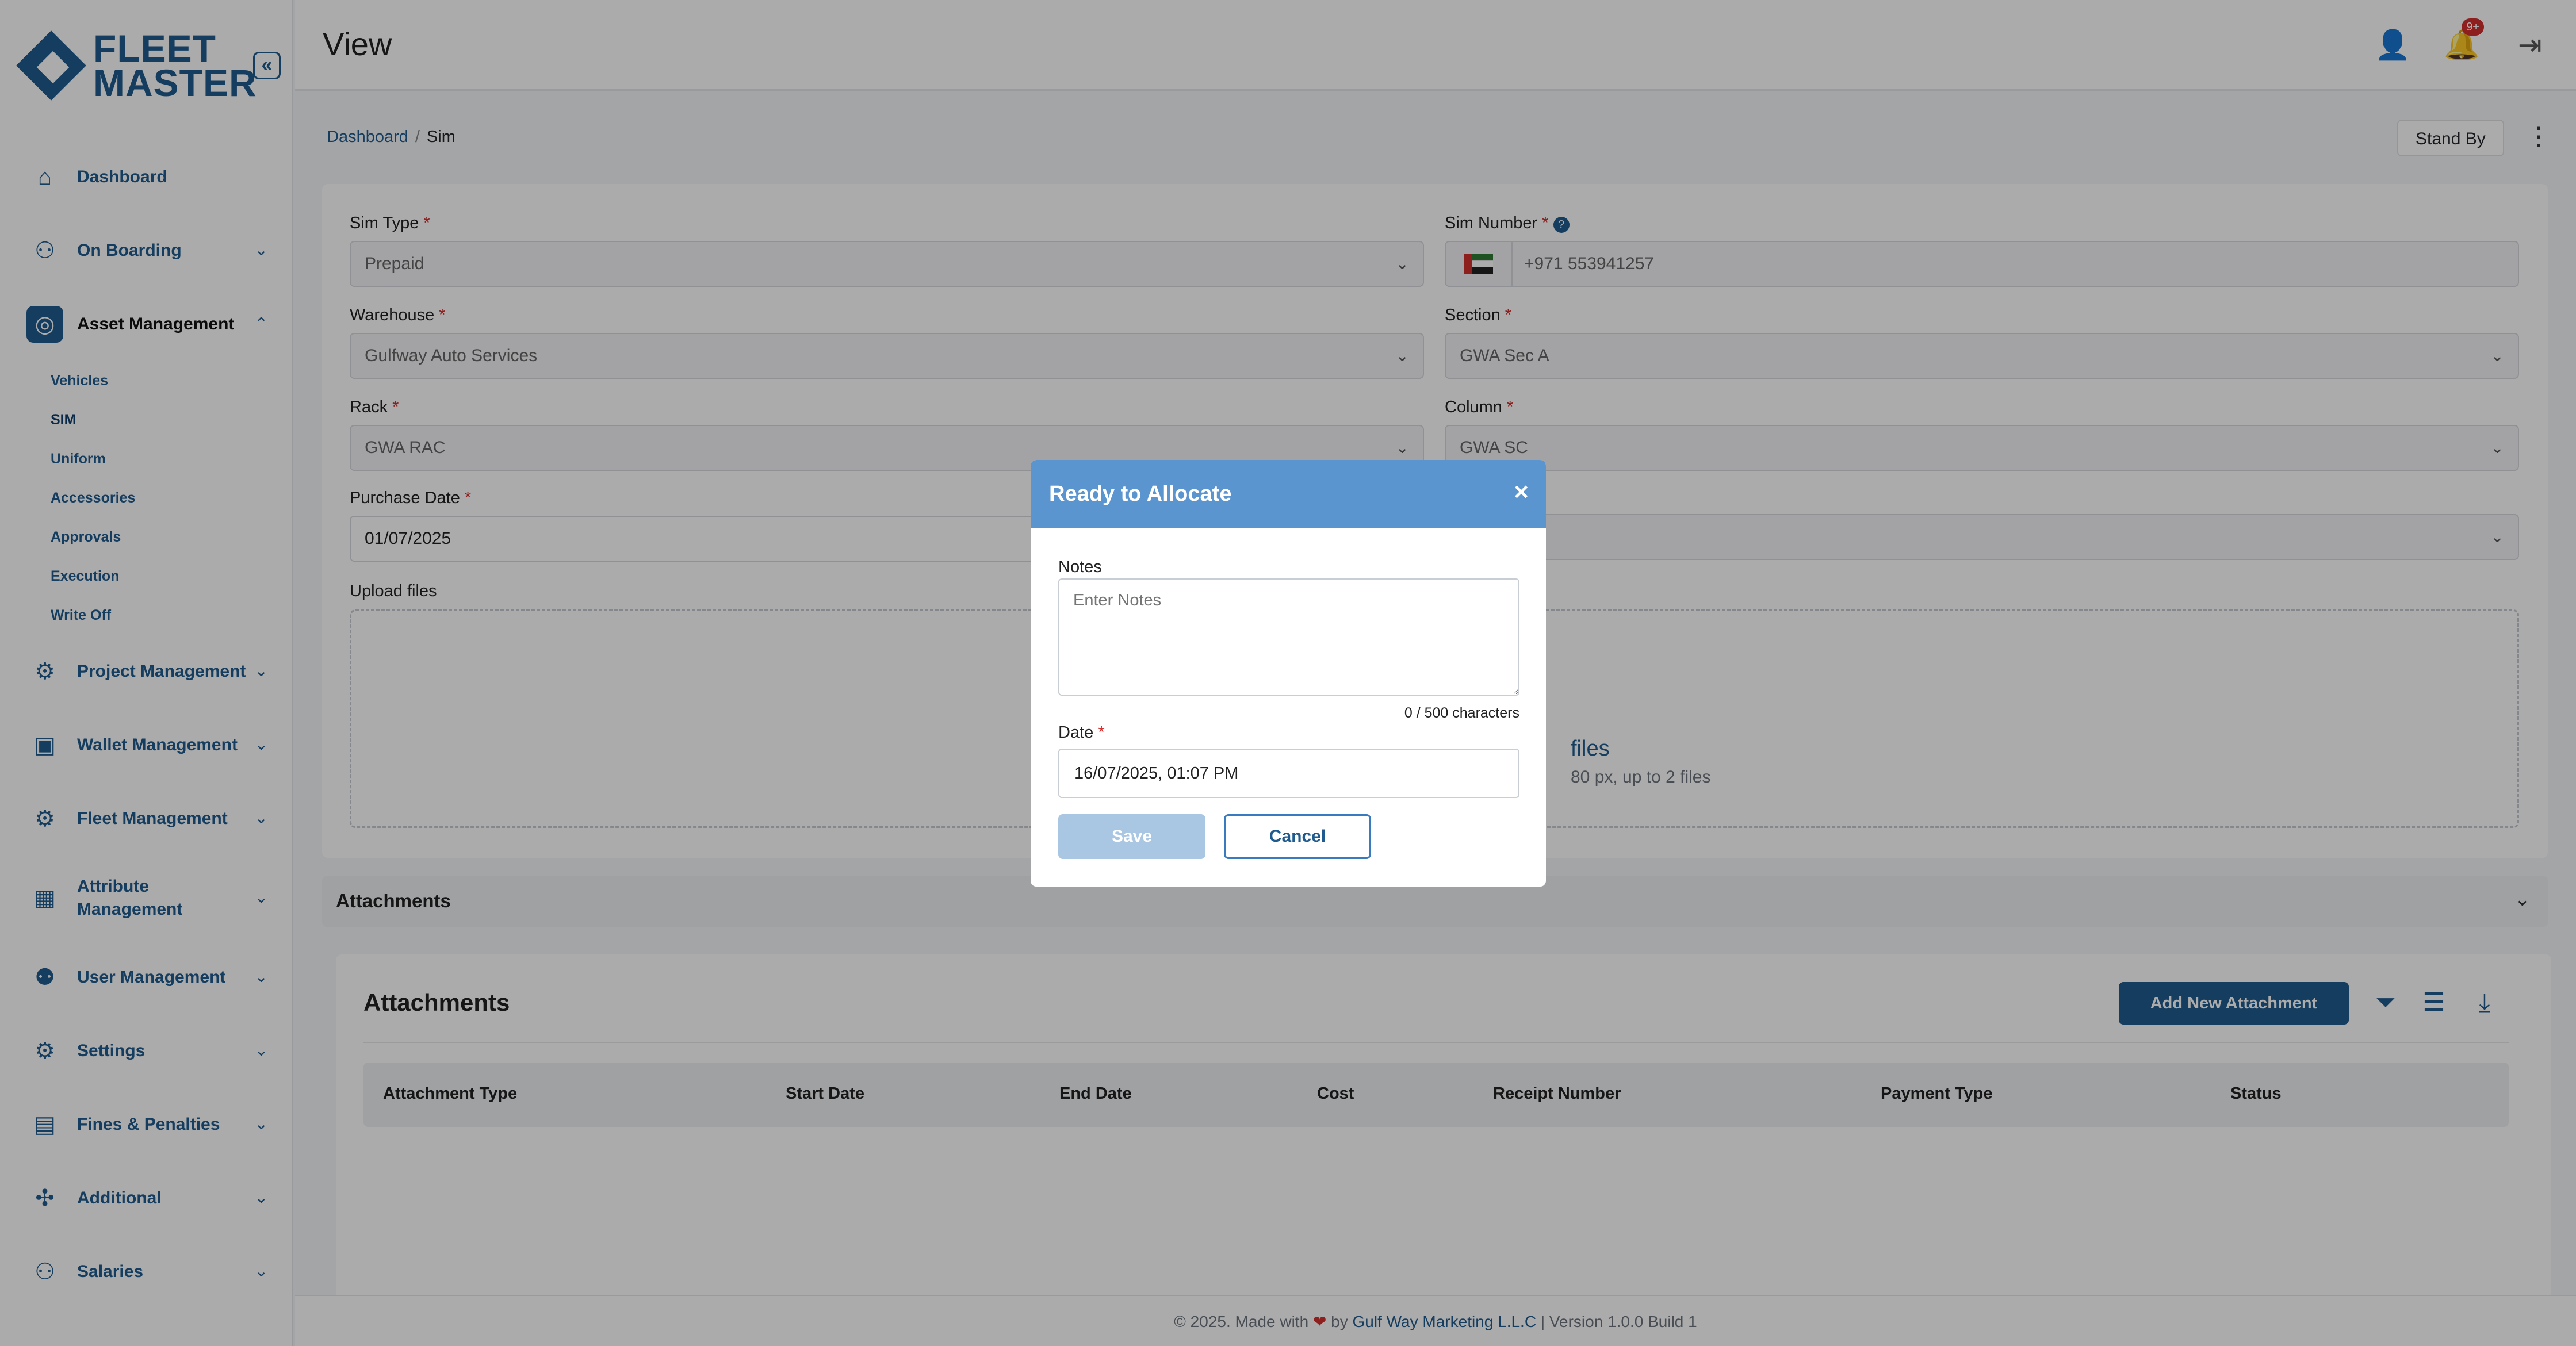 The height and width of the screenshot is (1346, 2576). What do you see at coordinates (1081, 732) in the screenshot?
I see `date-label: Date *` at bounding box center [1081, 732].